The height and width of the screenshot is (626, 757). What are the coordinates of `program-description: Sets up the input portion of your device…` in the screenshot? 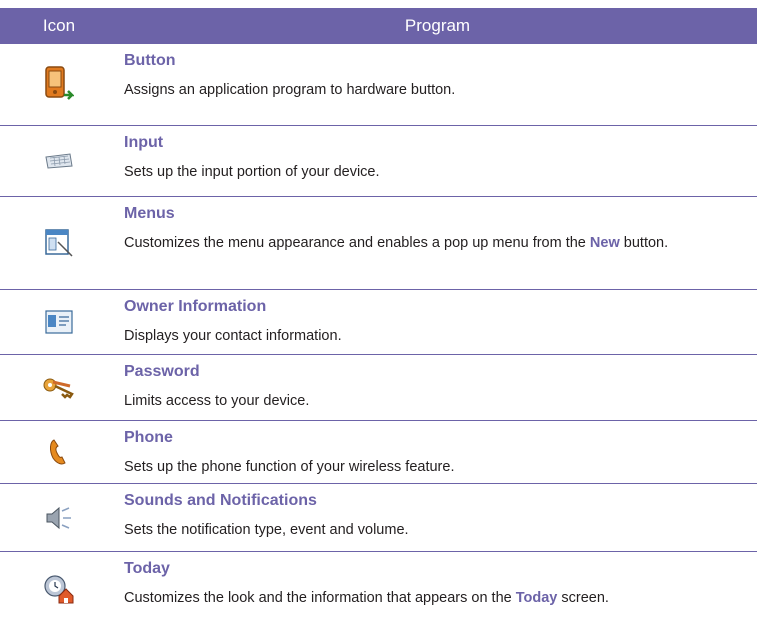 It's located at (252, 172).